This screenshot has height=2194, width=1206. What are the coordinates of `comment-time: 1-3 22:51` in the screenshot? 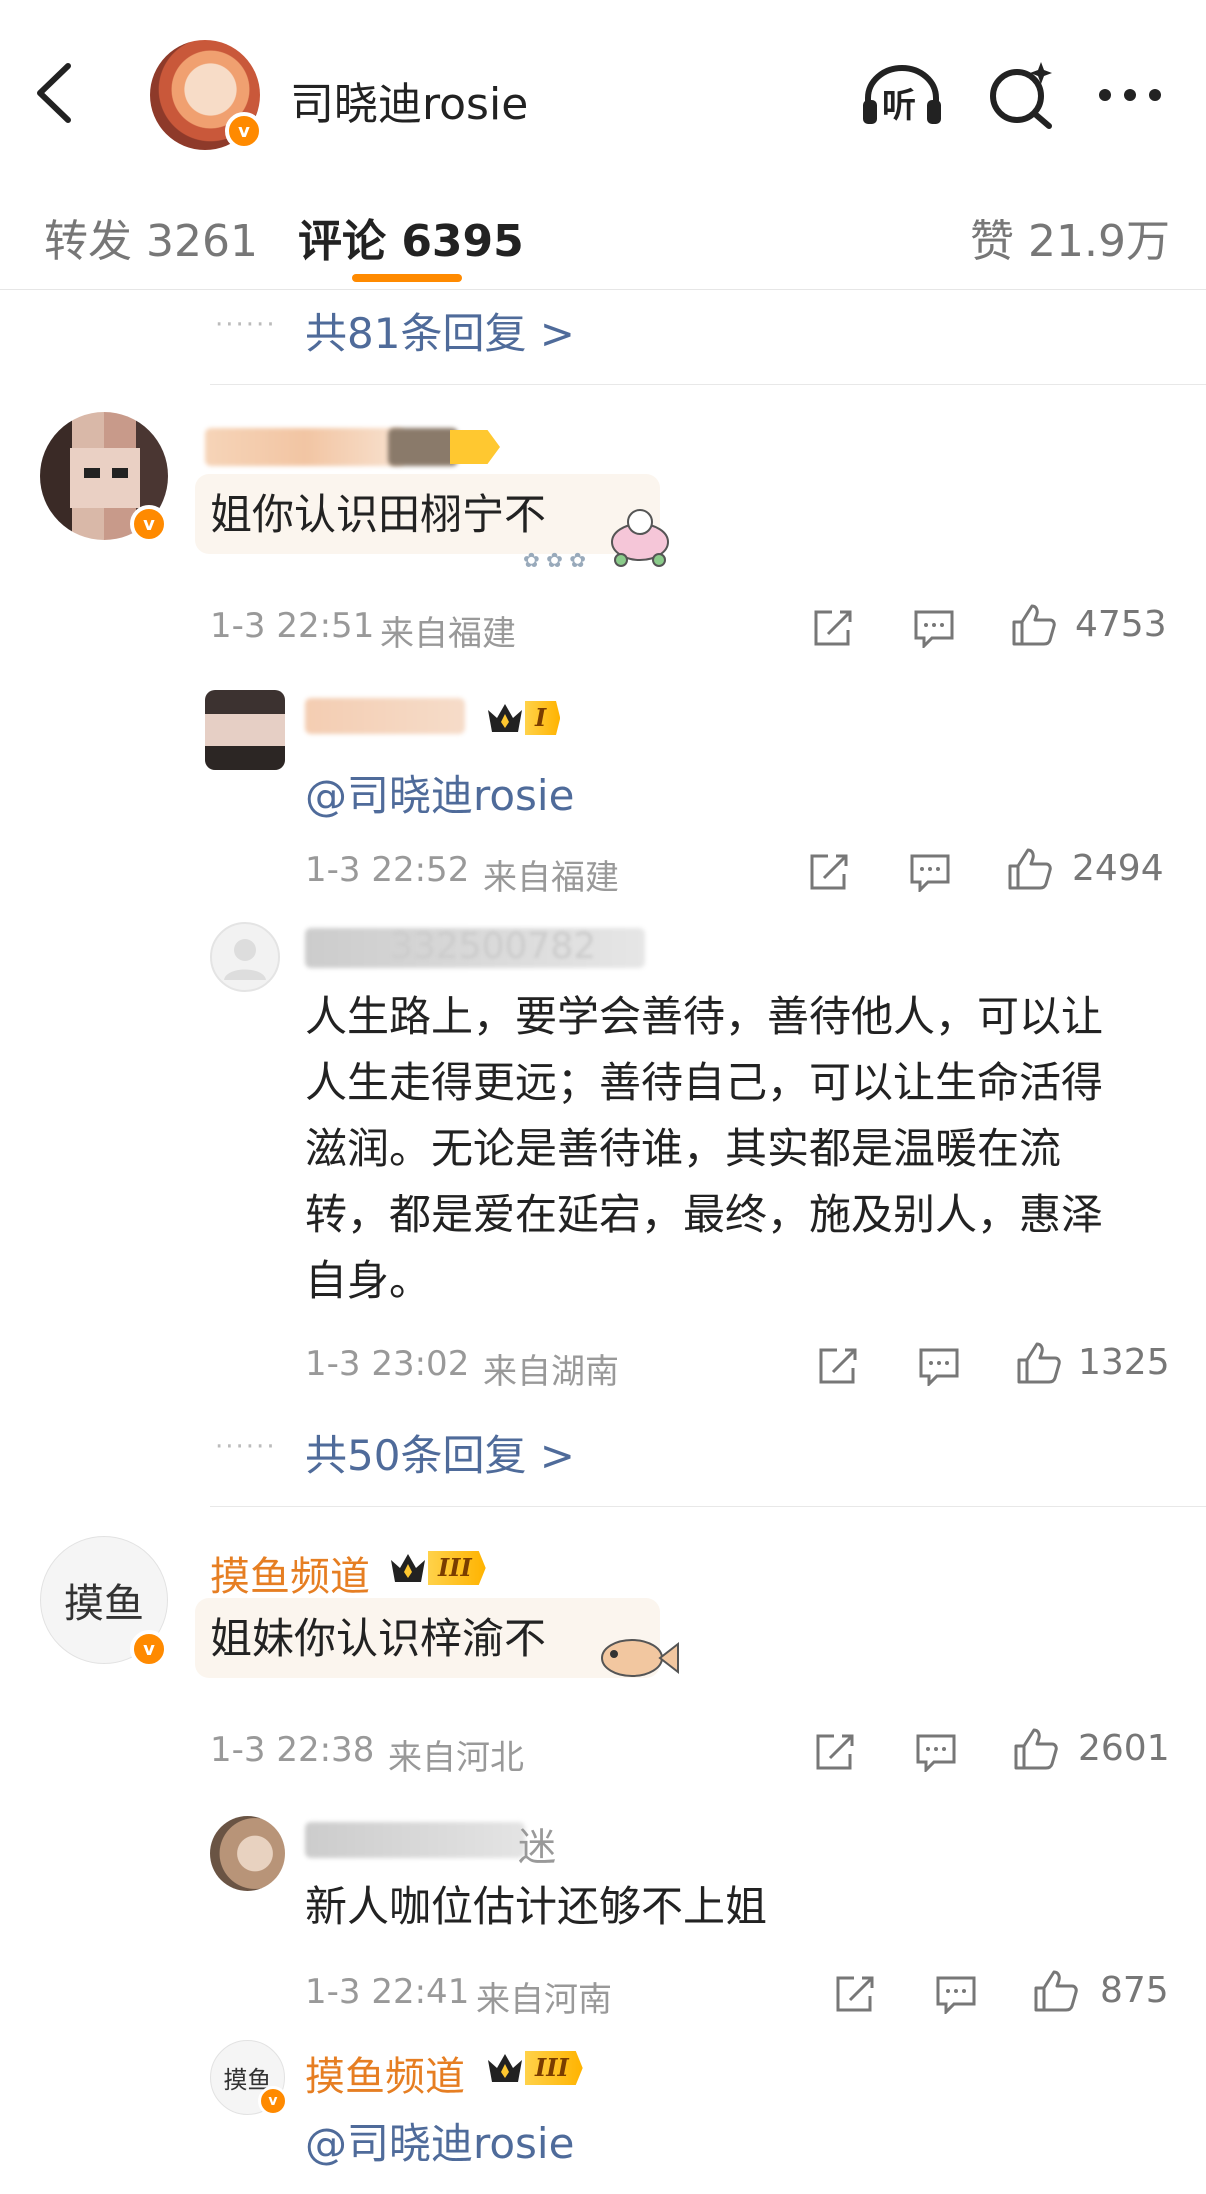 It's located at (292, 626).